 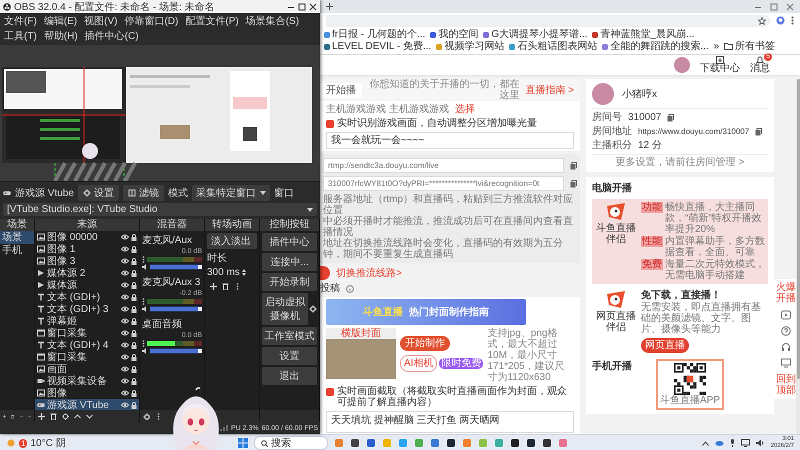 What do you see at coordinates (17, 250) in the screenshot?
I see `scene-item: 手机` at bounding box center [17, 250].